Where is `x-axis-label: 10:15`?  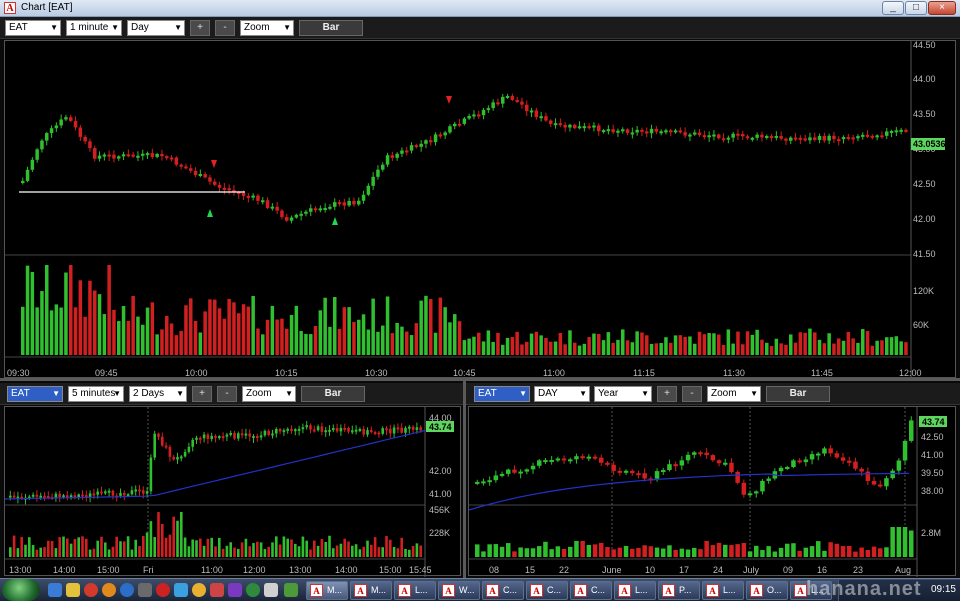 x-axis-label: 10:15 is located at coordinates (286, 373).